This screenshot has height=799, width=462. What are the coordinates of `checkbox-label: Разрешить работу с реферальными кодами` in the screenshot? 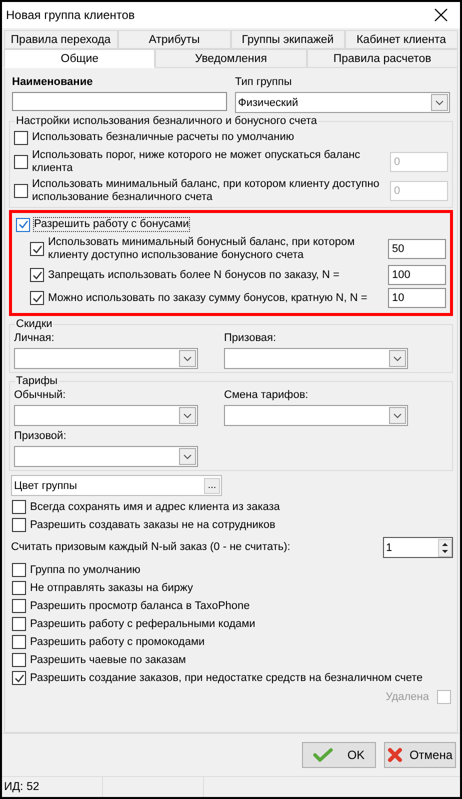 It's located at (143, 624).